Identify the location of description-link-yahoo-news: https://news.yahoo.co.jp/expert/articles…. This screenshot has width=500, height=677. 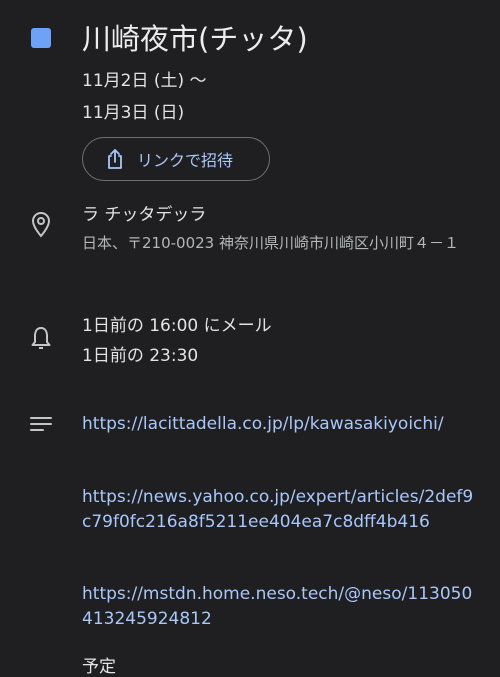
(282, 510).